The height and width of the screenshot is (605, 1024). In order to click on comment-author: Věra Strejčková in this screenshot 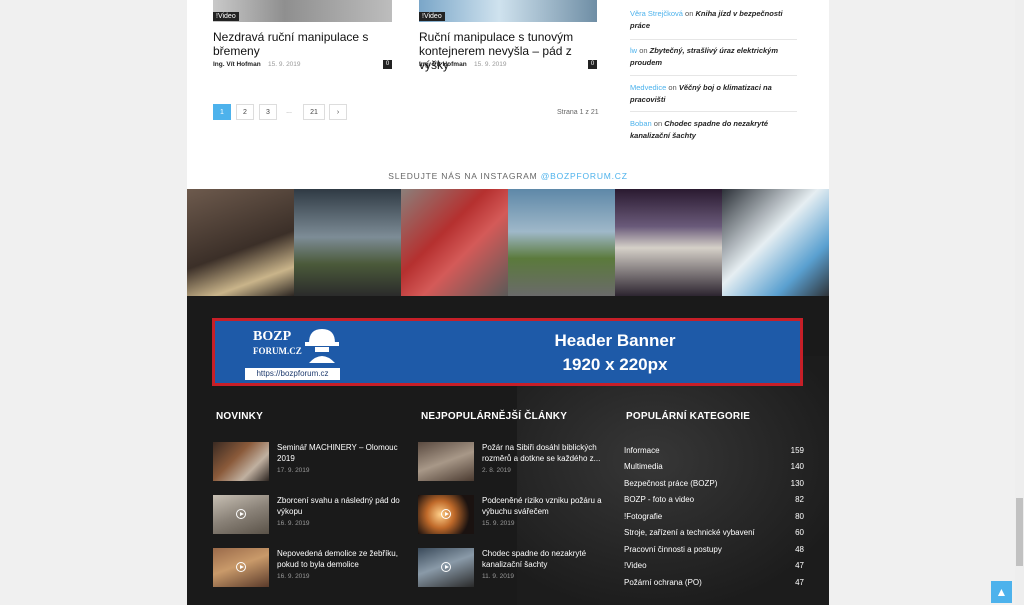, I will do `click(656, 13)`.